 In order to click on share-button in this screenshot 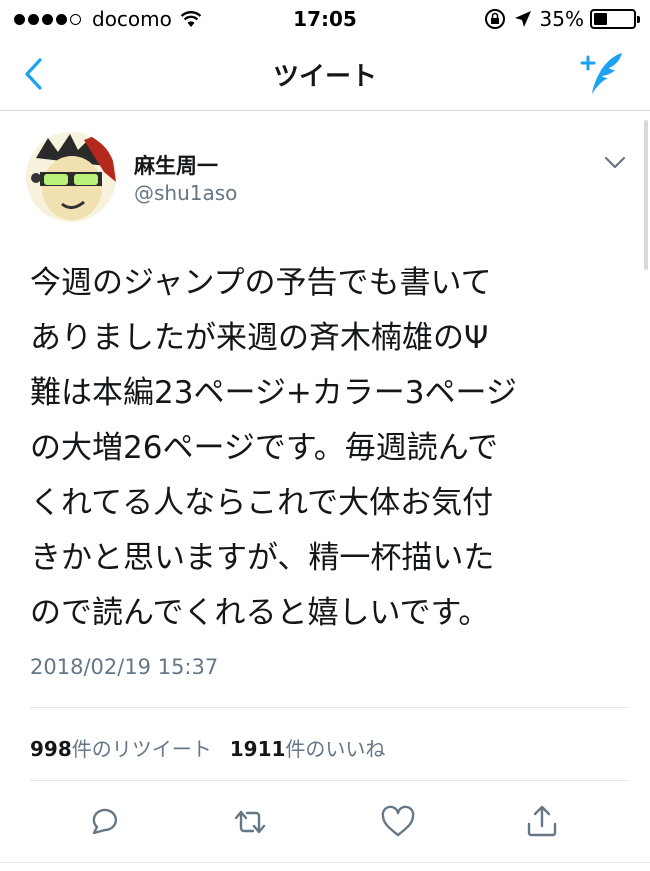, I will do `click(542, 822)`.